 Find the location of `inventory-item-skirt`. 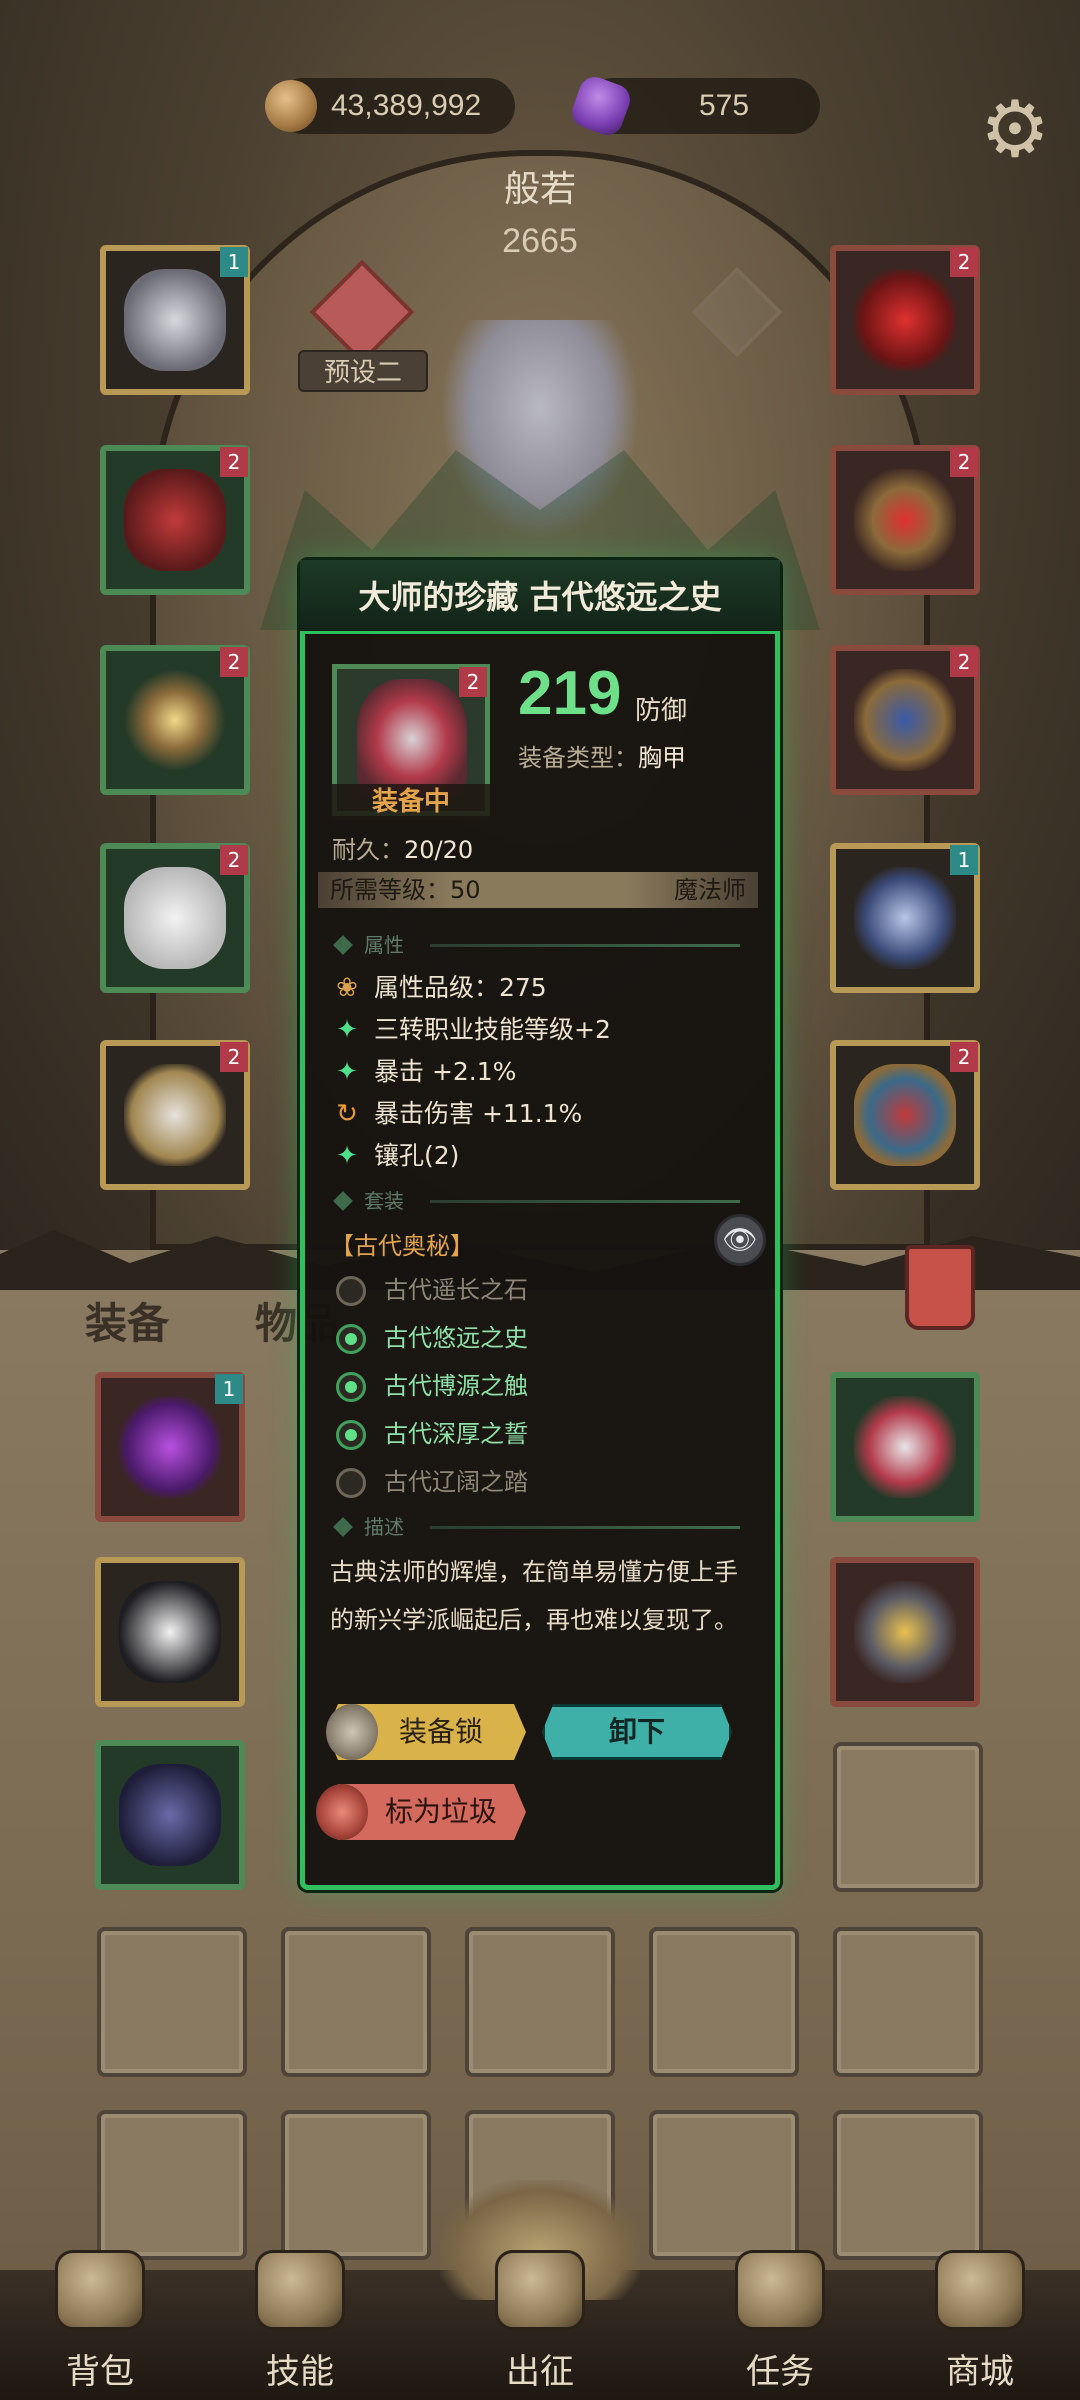

inventory-item-skirt is located at coordinates (170, 1815).